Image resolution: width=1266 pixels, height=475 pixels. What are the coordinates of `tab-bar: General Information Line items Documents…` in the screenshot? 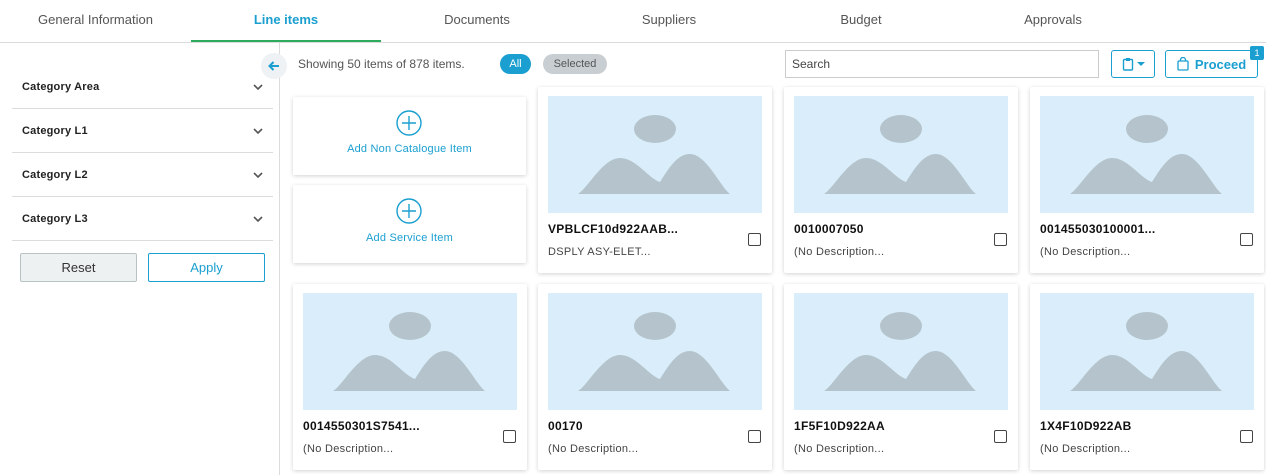 It's located at (633, 21).